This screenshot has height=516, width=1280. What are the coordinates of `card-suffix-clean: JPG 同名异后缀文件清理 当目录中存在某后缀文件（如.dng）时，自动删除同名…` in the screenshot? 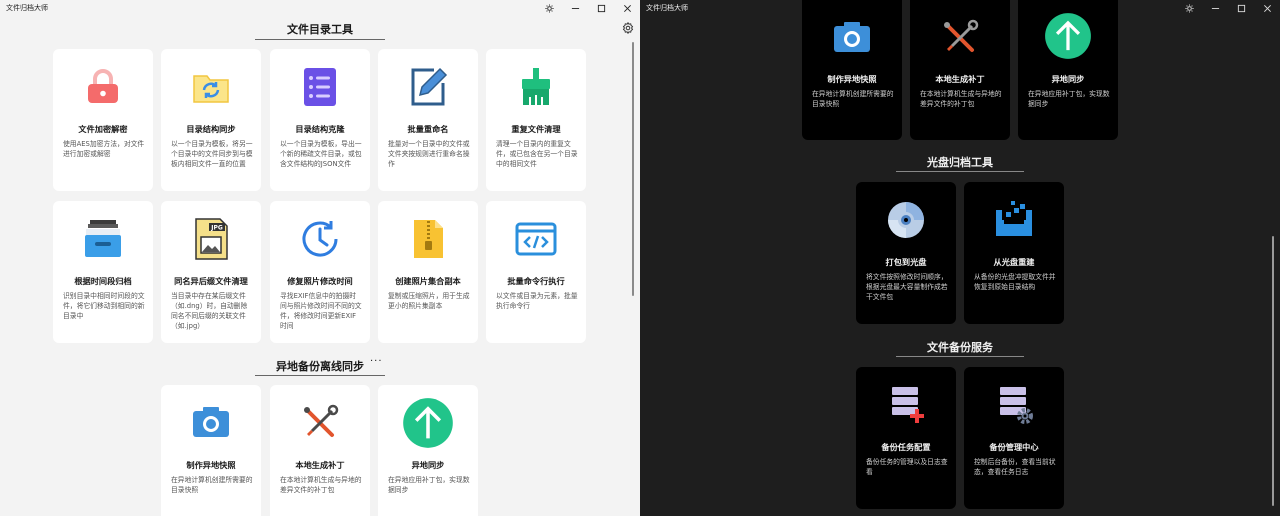 It's located at (211, 272).